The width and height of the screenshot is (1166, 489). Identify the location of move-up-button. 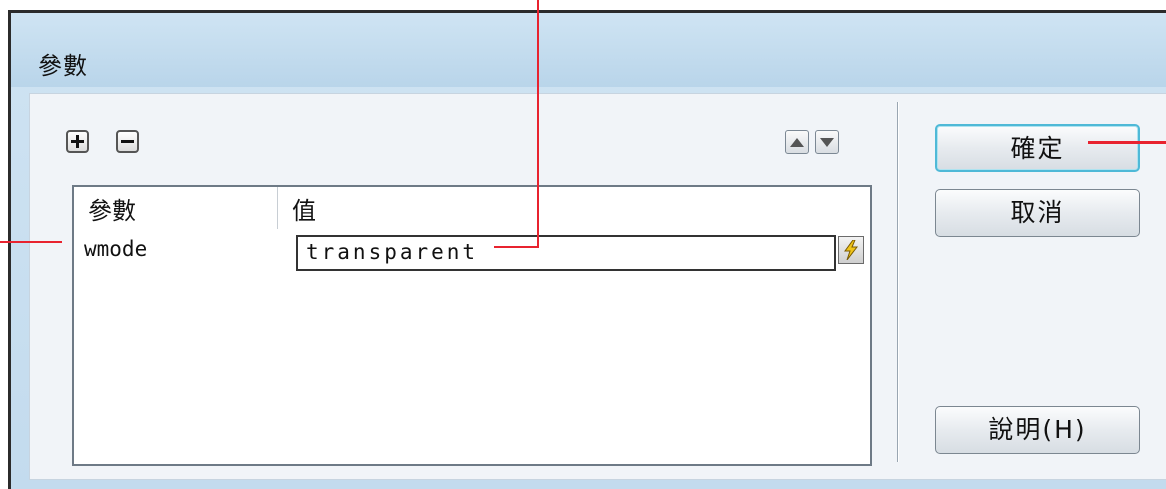
(797, 142).